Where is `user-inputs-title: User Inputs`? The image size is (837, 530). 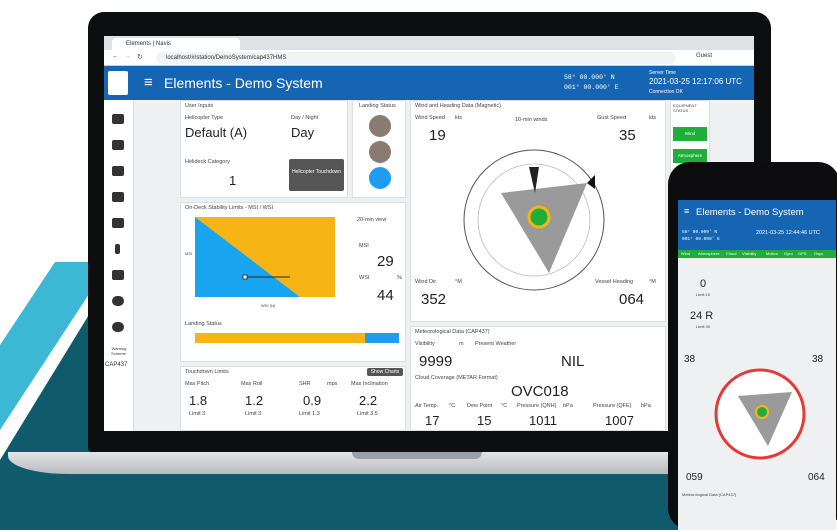 user-inputs-title: User Inputs is located at coordinates (199, 106).